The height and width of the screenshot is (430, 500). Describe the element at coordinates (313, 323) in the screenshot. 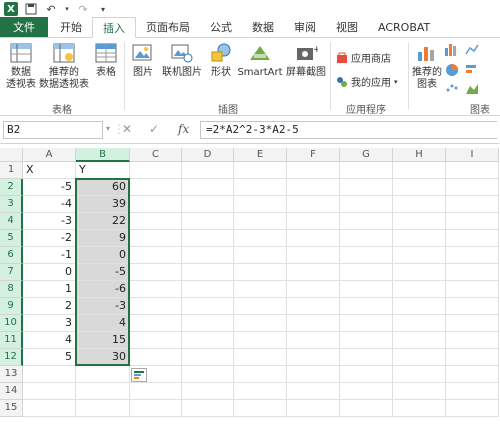

I see `cell-f10` at that location.